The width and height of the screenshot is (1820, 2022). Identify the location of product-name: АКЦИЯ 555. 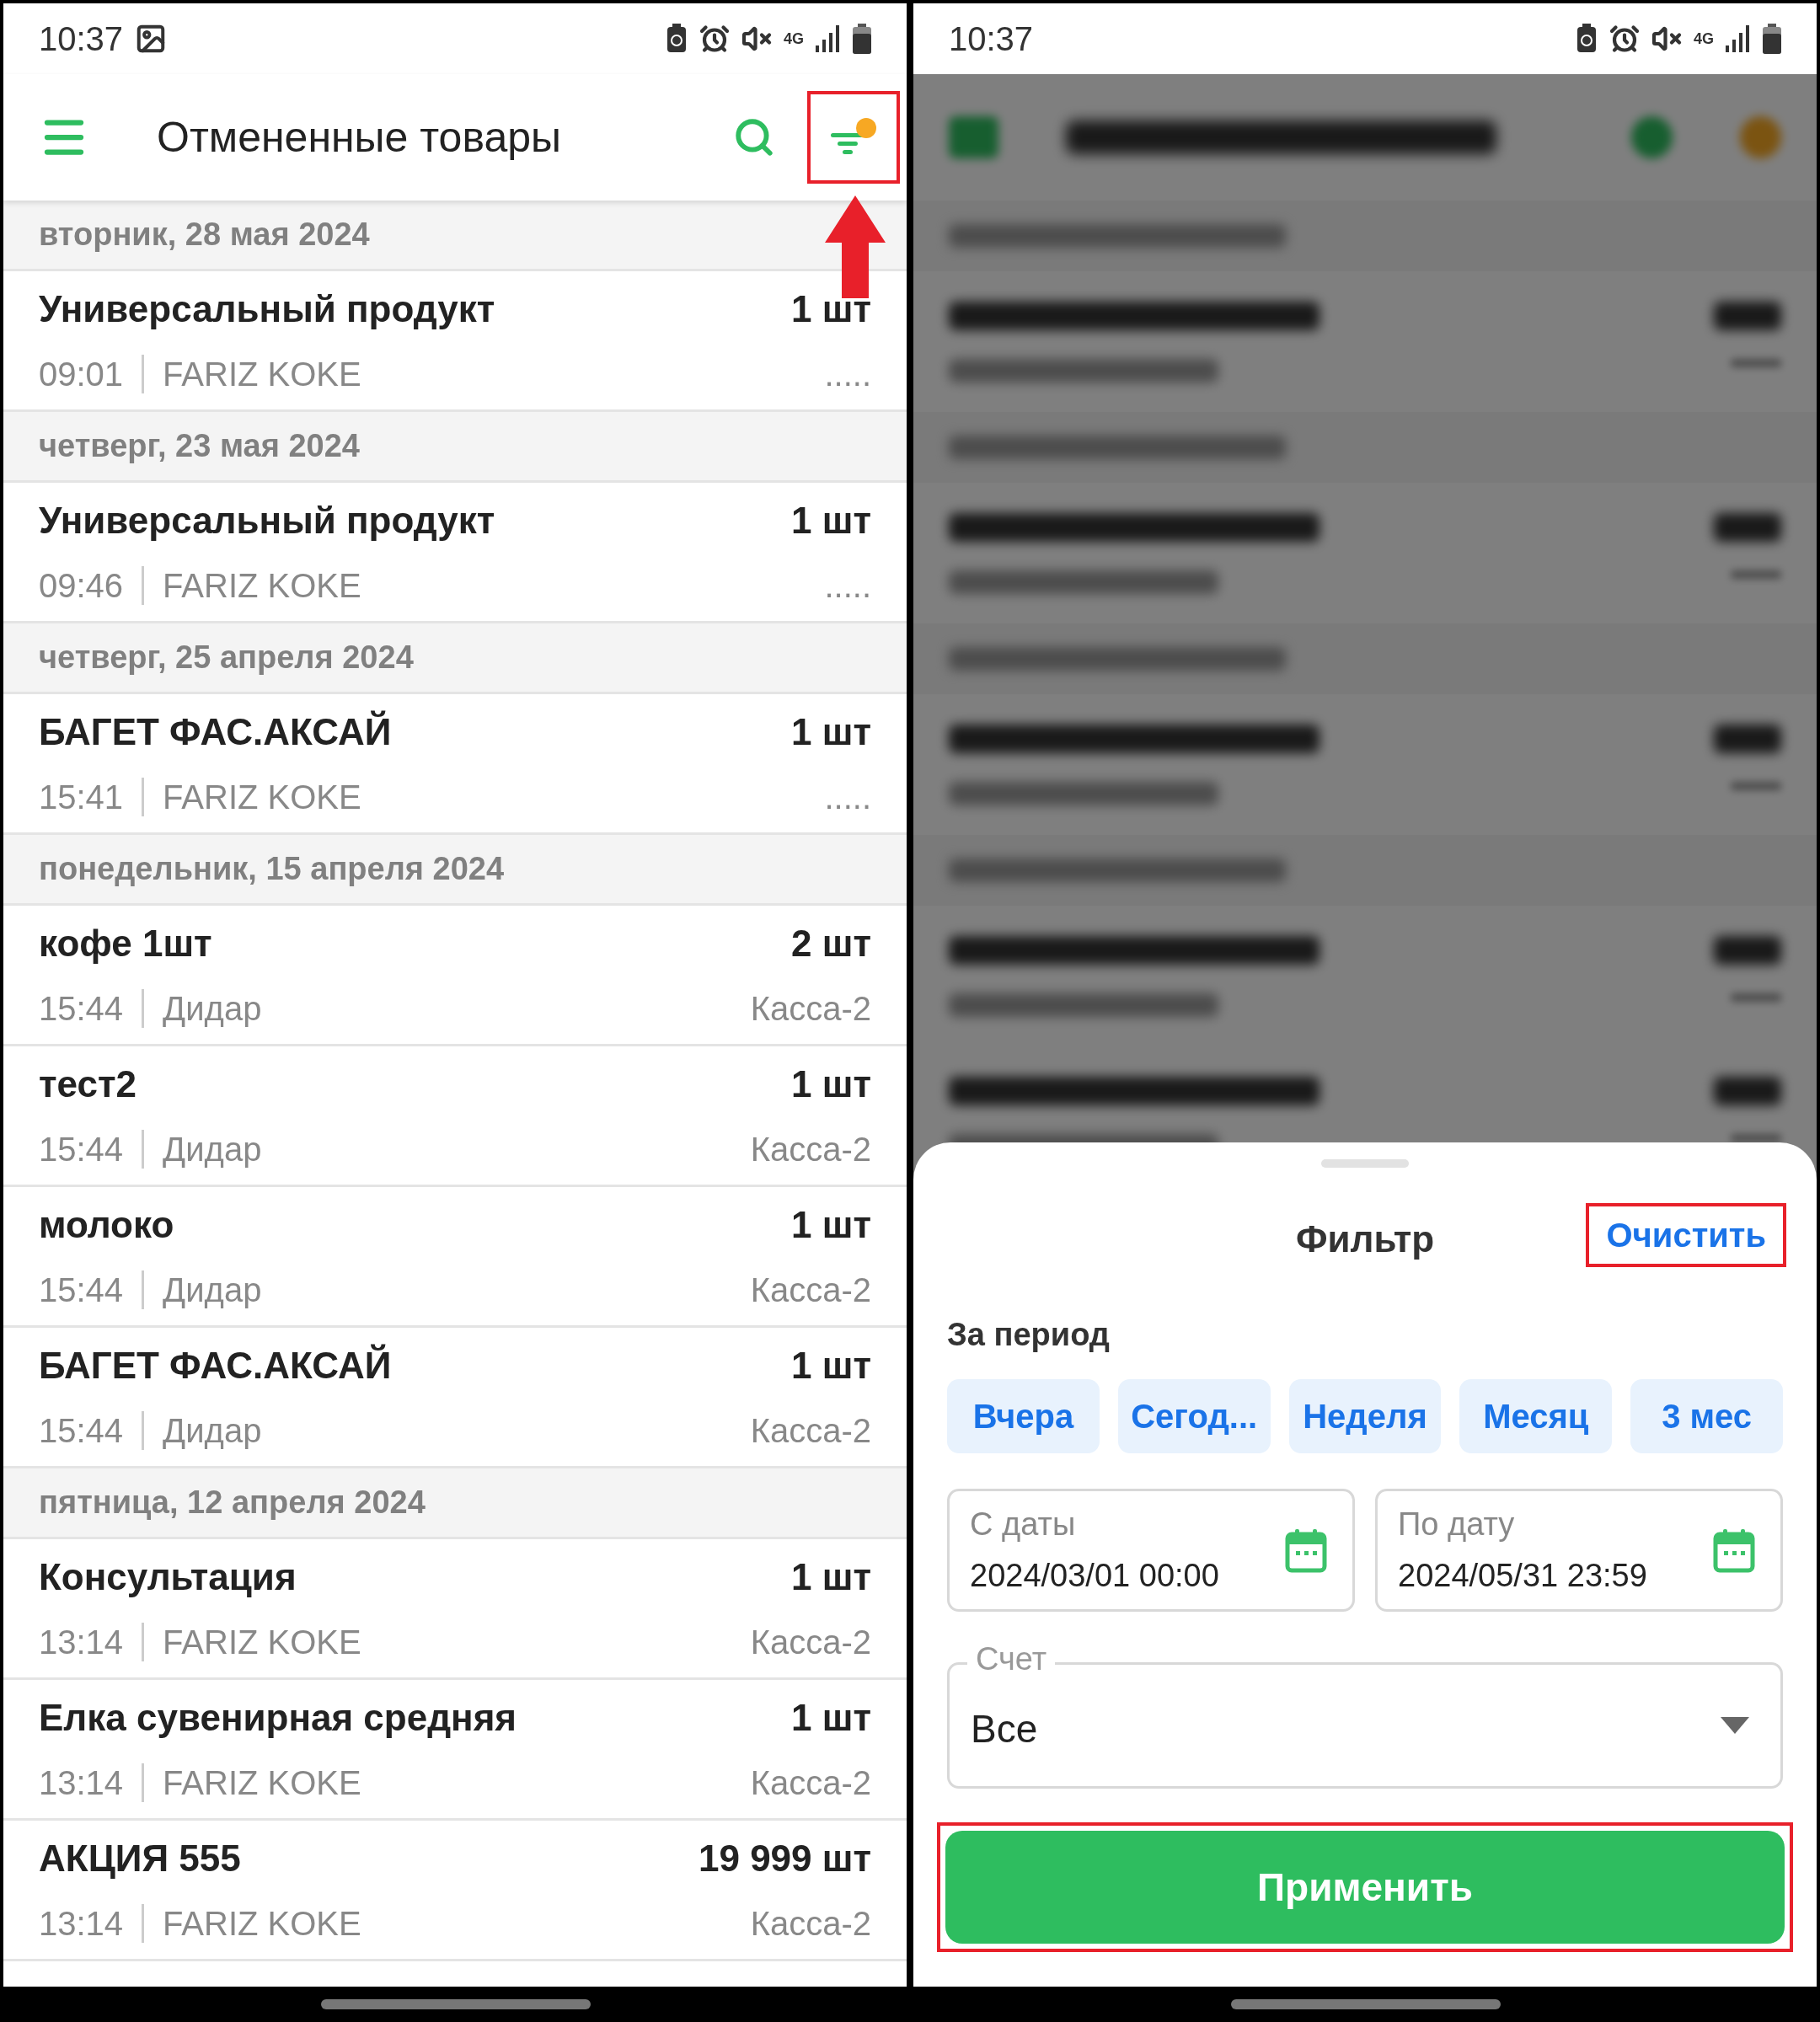
(140, 1858).